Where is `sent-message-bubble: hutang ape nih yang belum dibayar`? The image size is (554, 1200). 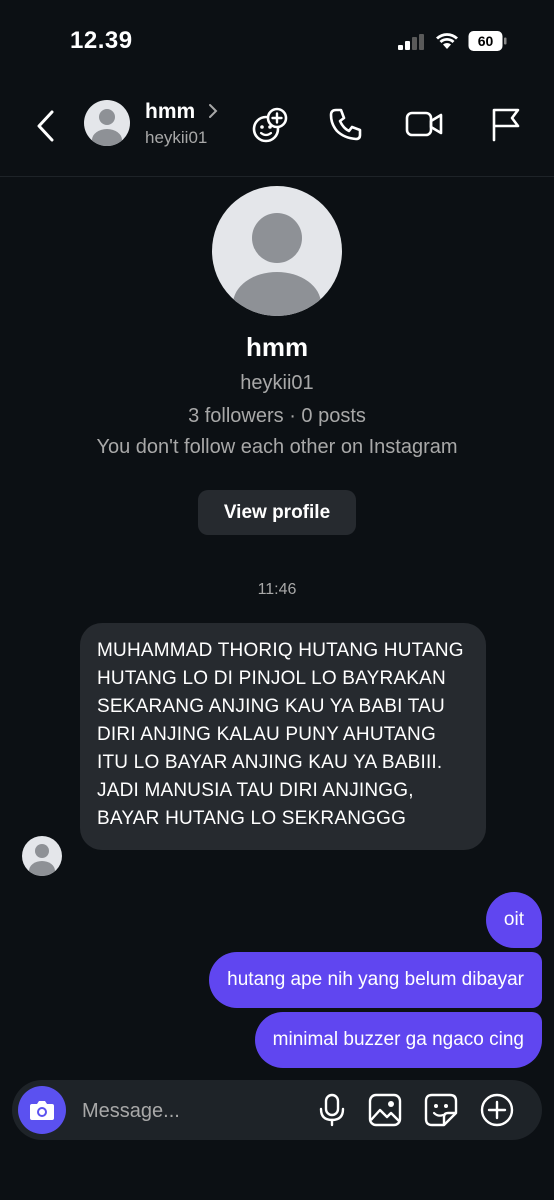 sent-message-bubble: hutang ape nih yang belum dibayar is located at coordinates (375, 980).